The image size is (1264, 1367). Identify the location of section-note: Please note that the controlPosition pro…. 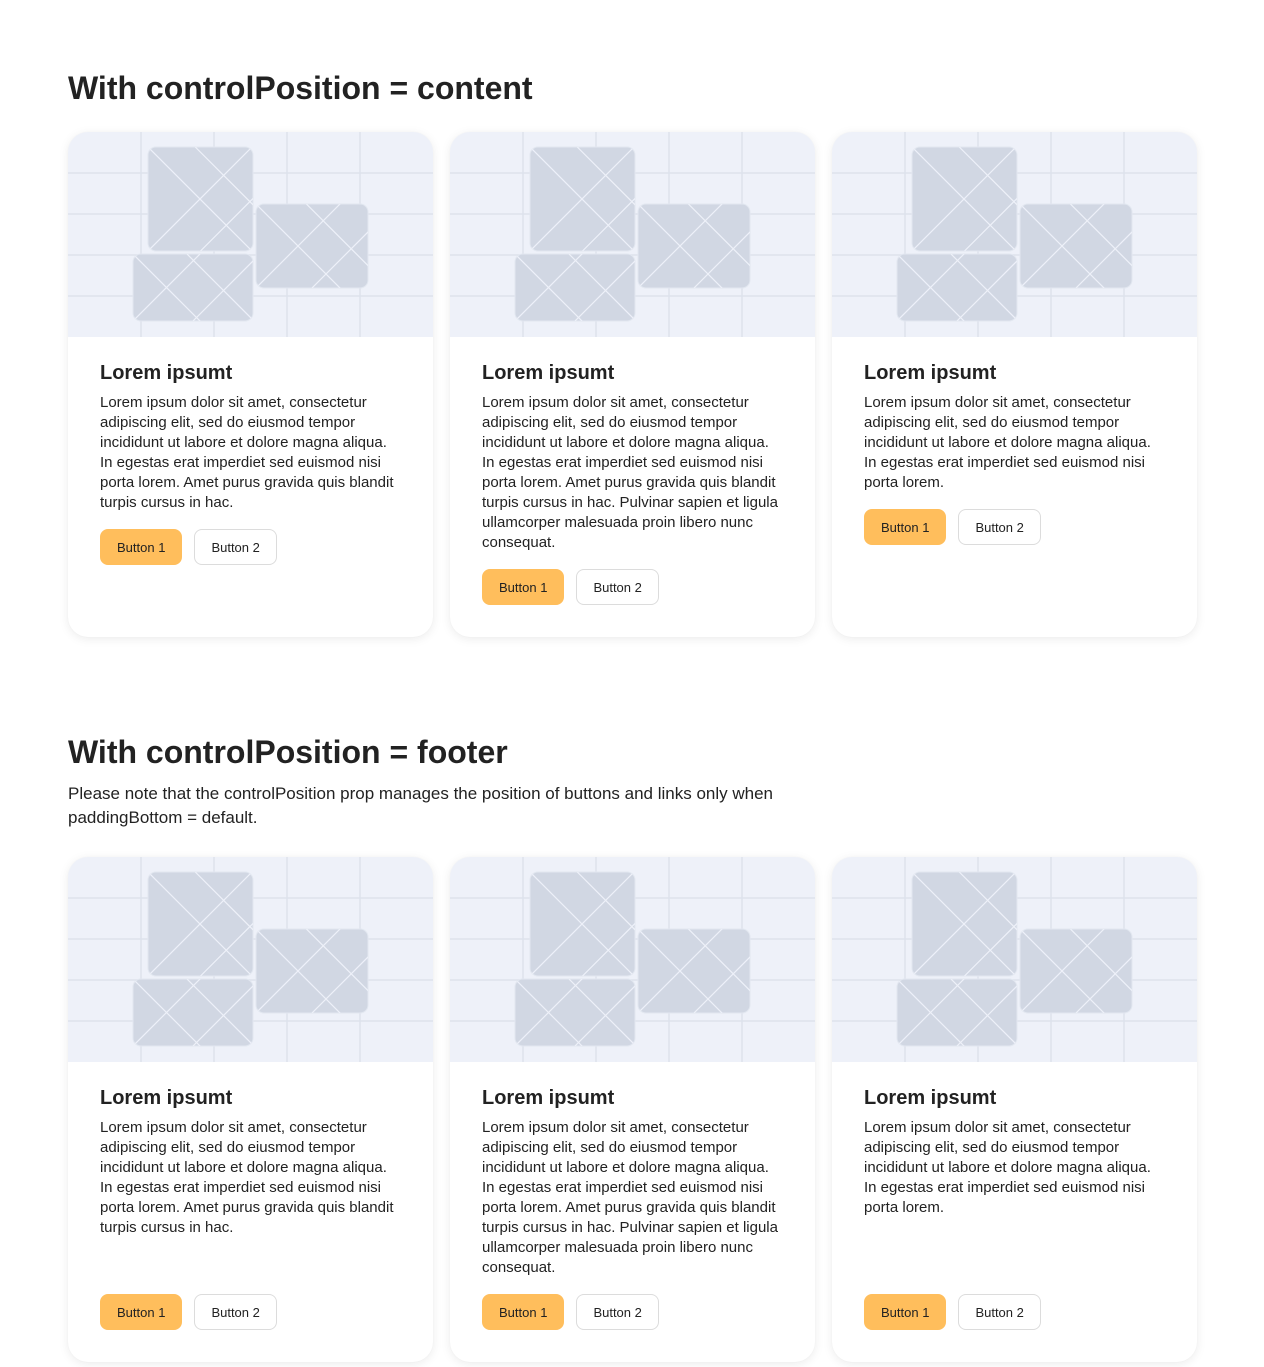
(421, 805).